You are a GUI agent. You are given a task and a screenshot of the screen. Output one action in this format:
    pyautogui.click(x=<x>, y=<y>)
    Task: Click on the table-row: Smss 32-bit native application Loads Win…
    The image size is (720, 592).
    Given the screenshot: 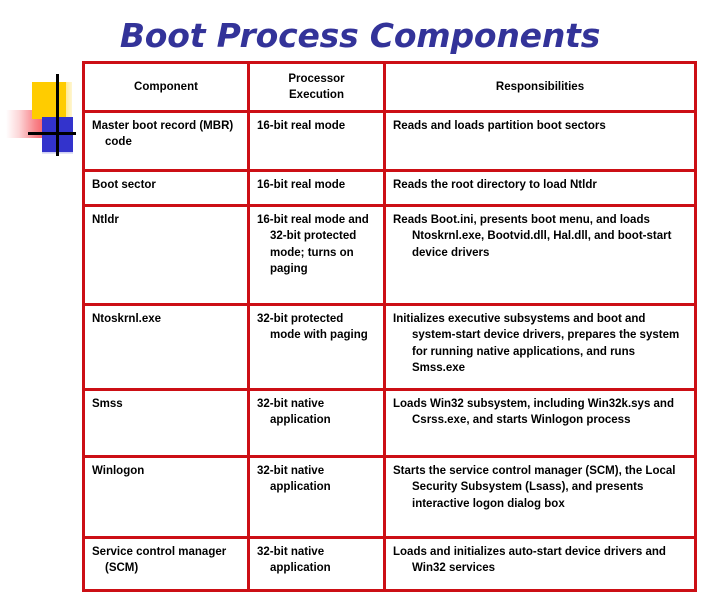 What is the action you would take?
    pyautogui.click(x=389, y=423)
    